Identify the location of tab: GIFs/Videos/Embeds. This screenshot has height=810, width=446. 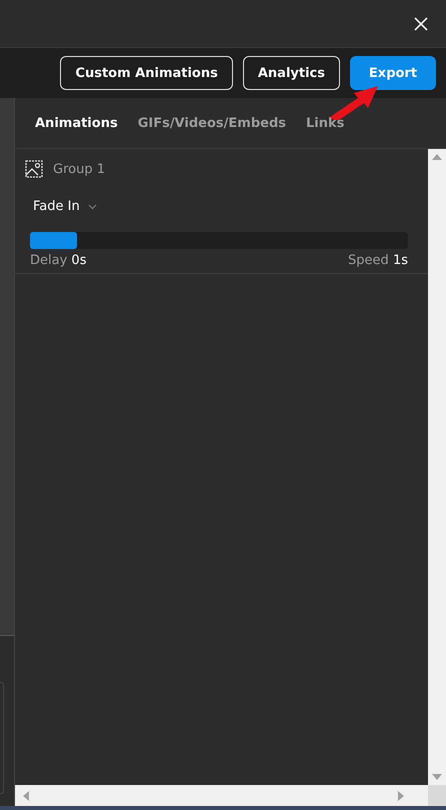
(212, 123).